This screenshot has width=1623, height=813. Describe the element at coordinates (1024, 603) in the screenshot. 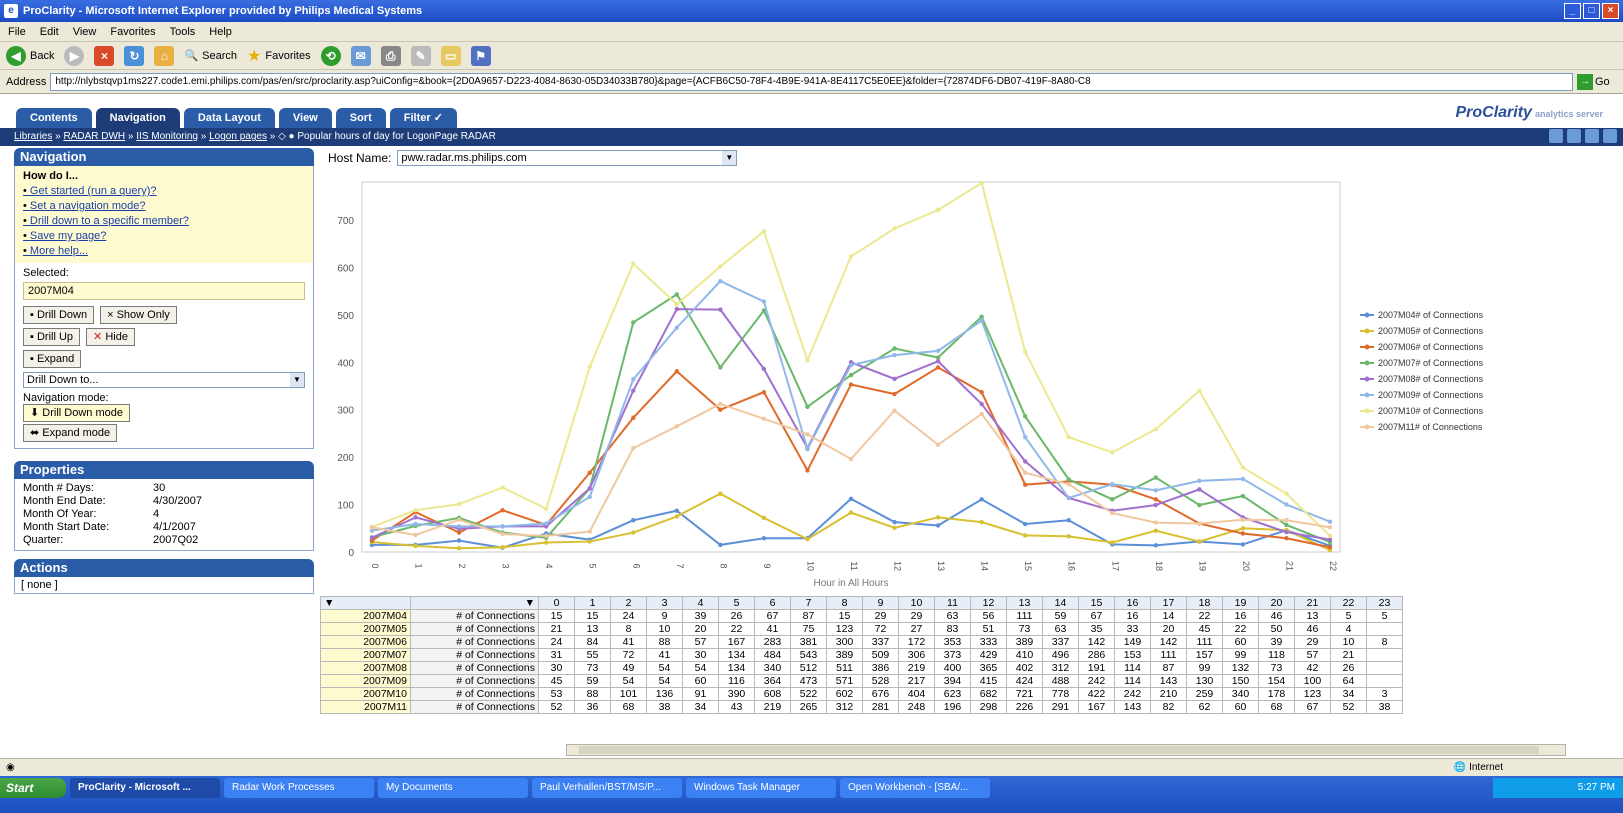

I see `column-header: 13` at that location.